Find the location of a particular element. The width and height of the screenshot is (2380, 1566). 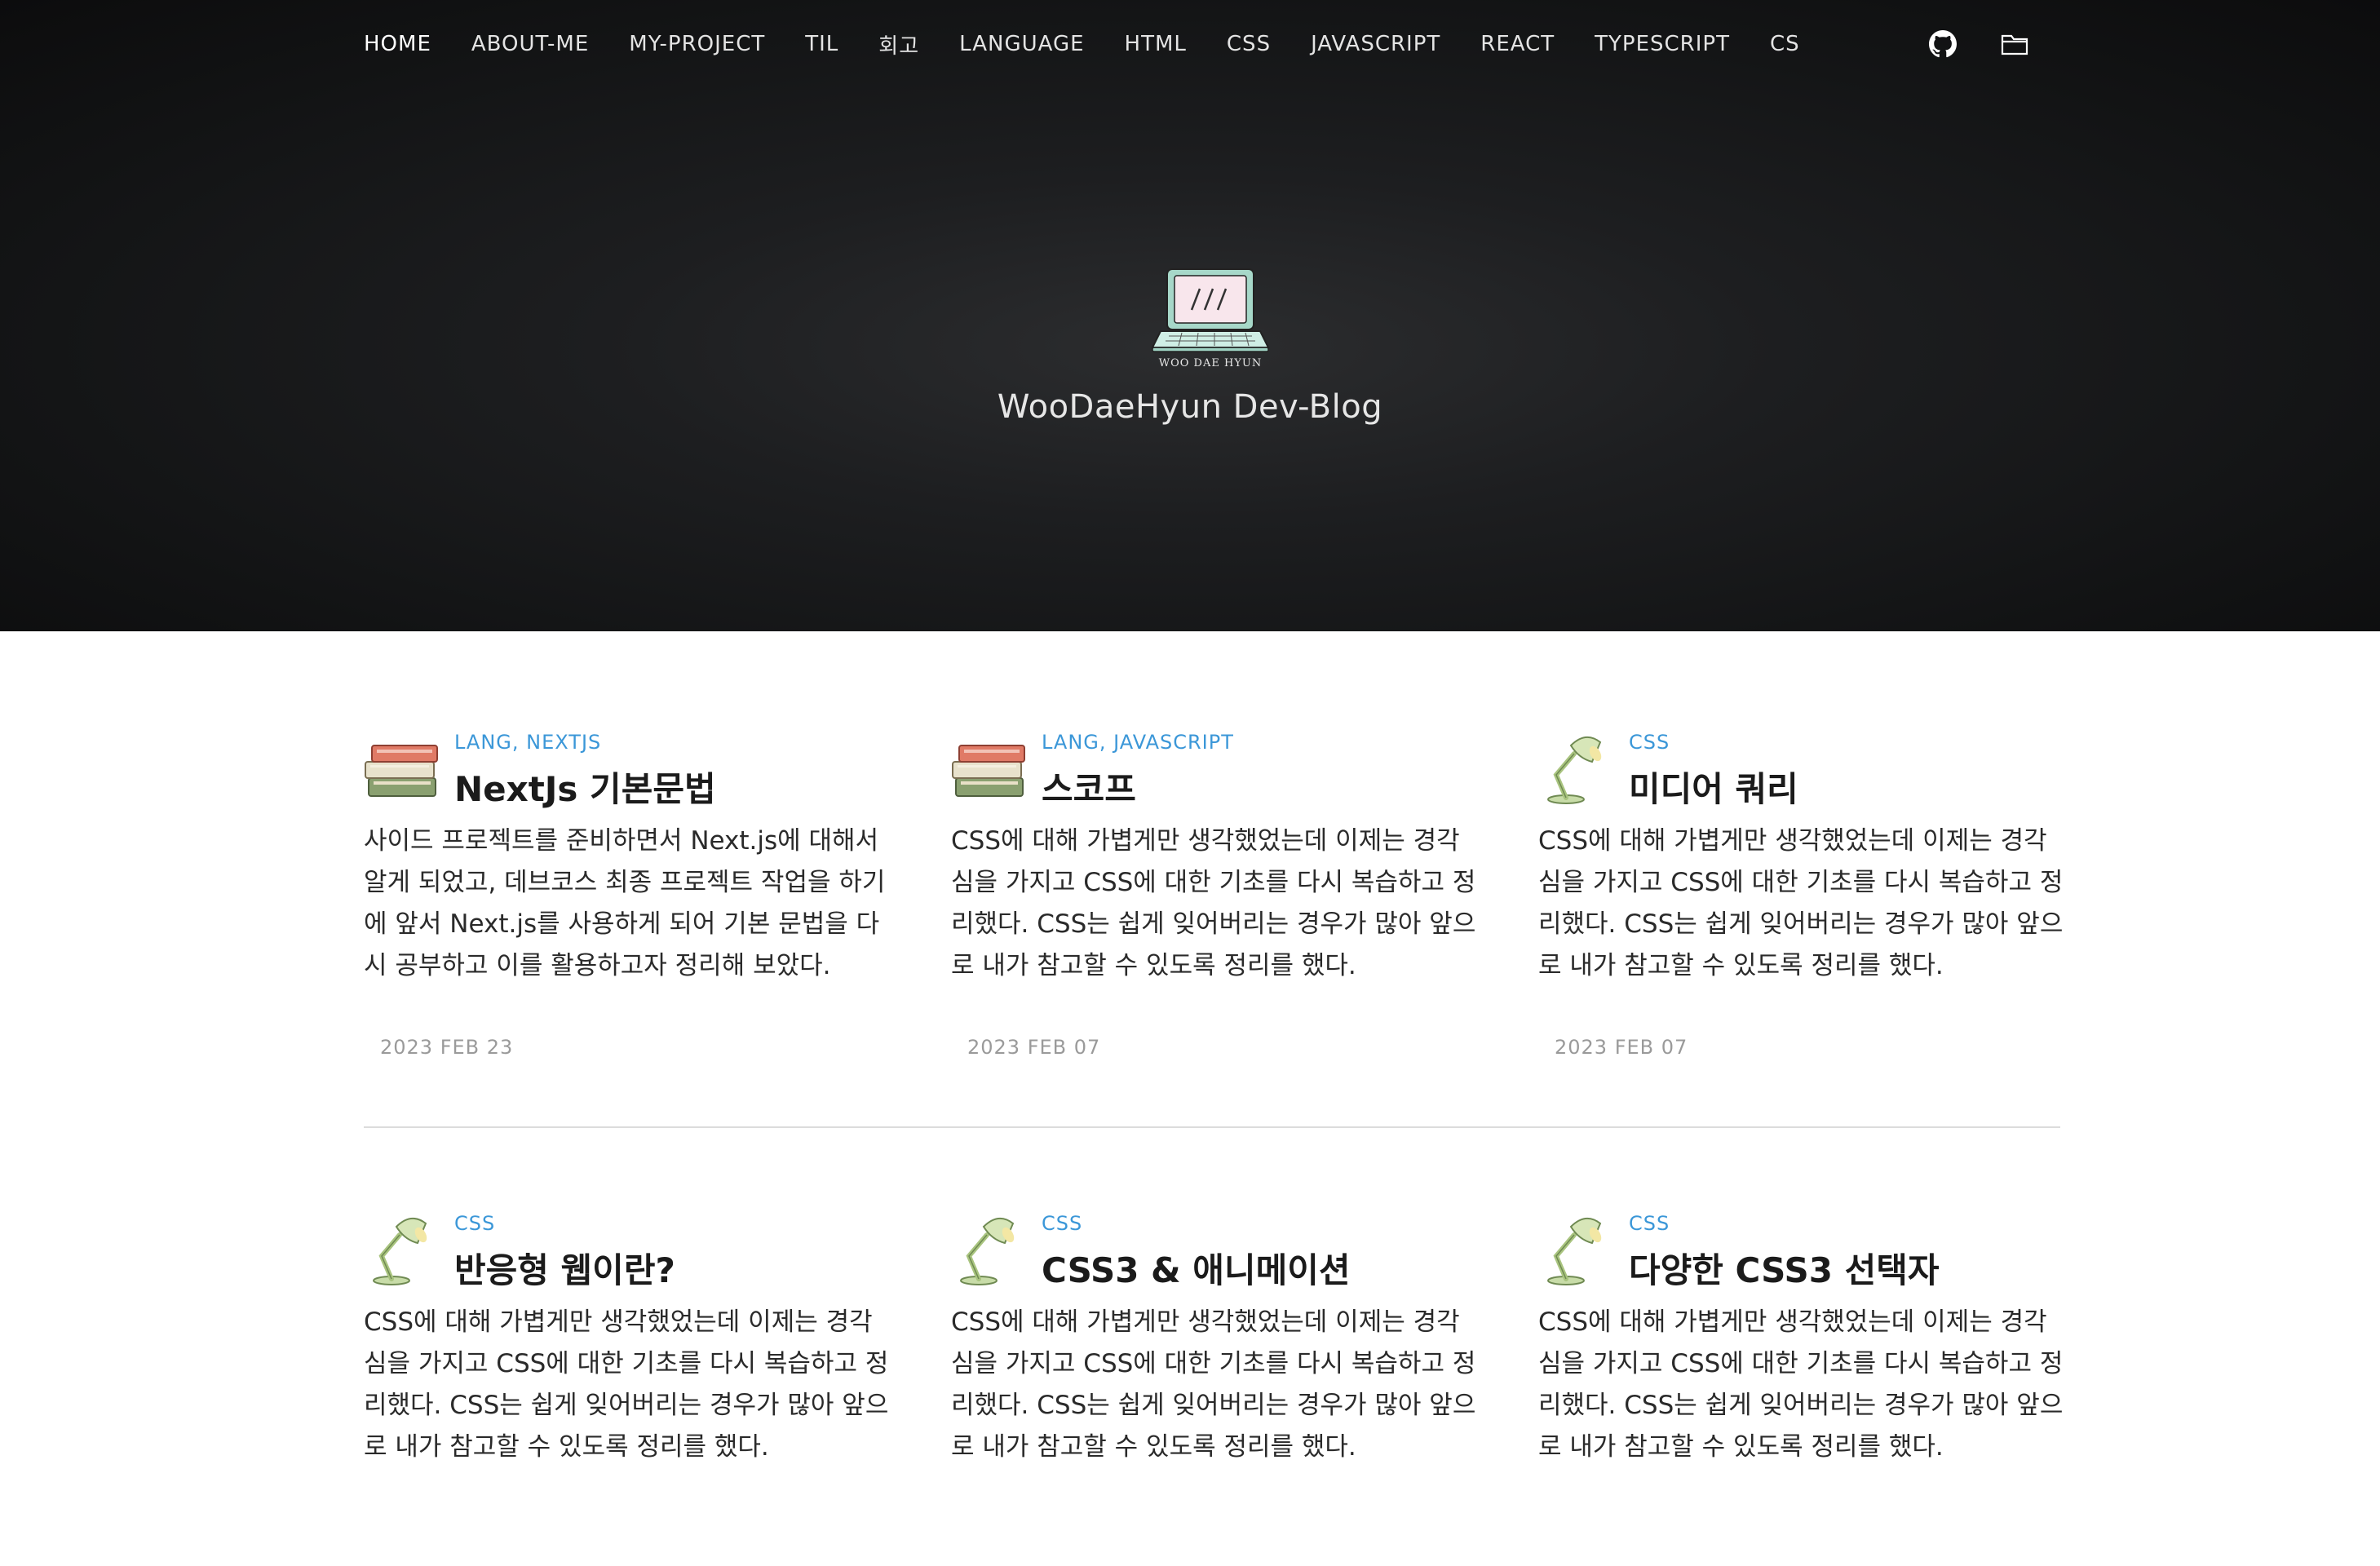

nav-item-html: HTML is located at coordinates (1156, 44).